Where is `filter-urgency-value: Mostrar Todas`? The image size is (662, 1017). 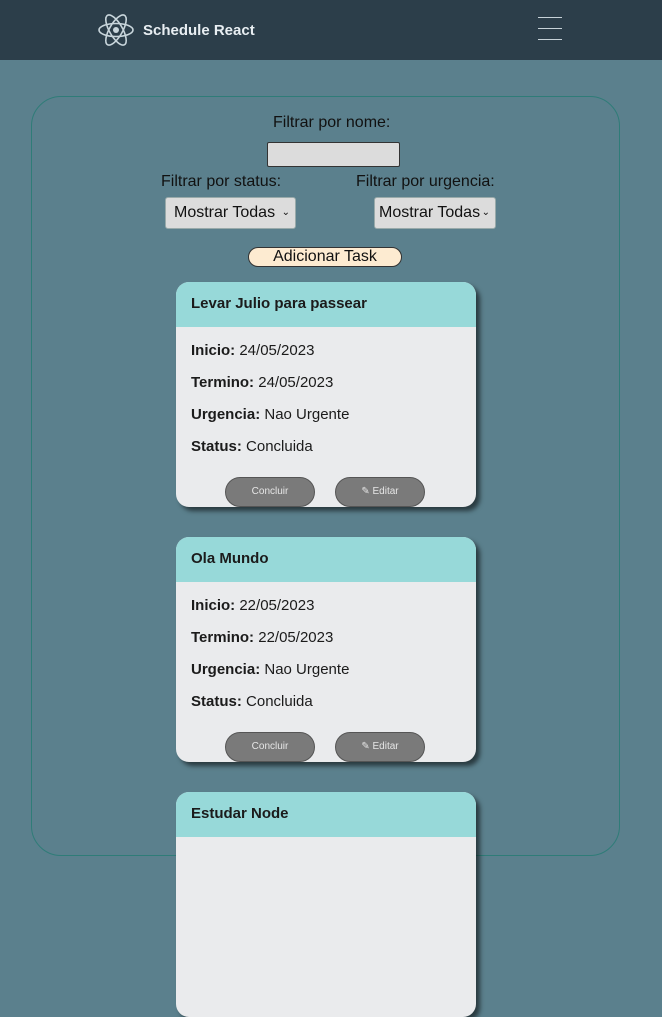 filter-urgency-value: Mostrar Todas is located at coordinates (430, 212).